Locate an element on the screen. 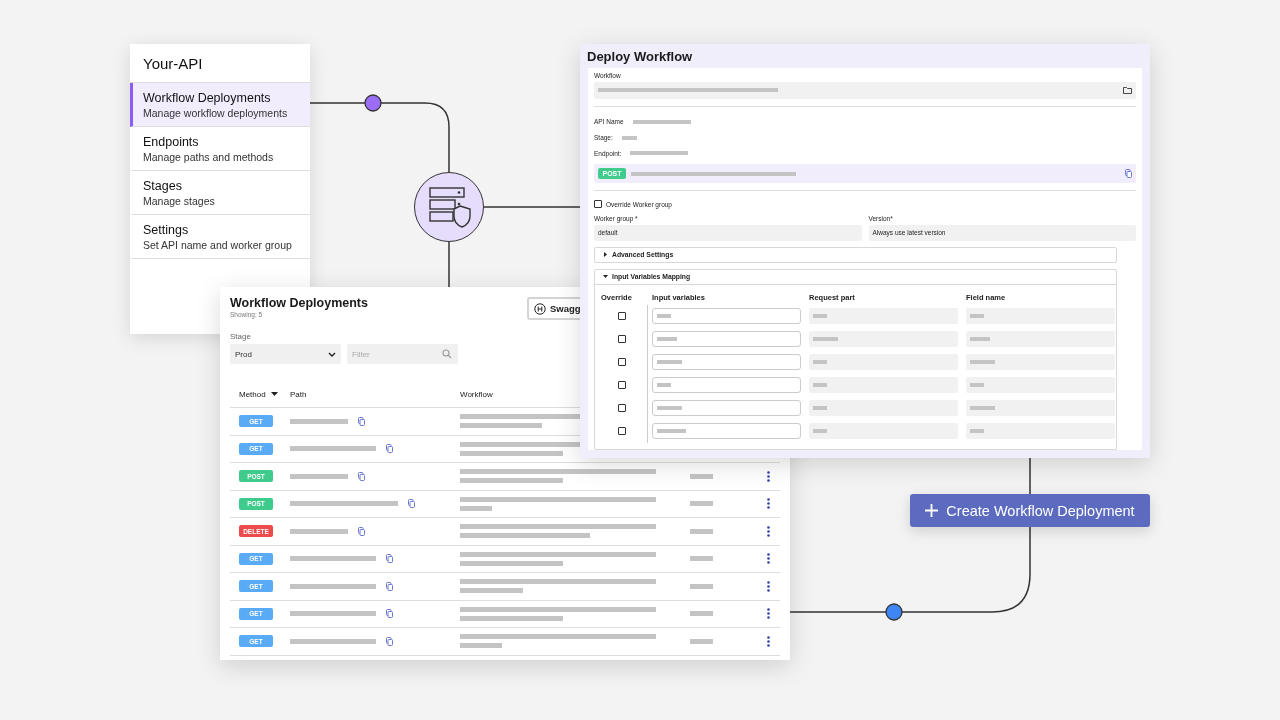 This screenshot has height=720, width=1280. column-header: Method is located at coordinates (252, 394).